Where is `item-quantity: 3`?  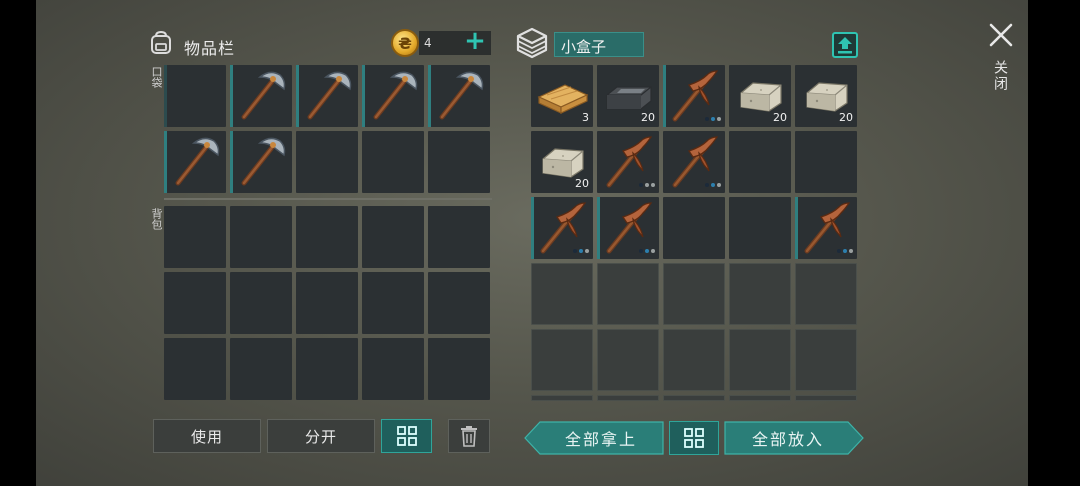
item-quantity: 3 is located at coordinates (585, 117).